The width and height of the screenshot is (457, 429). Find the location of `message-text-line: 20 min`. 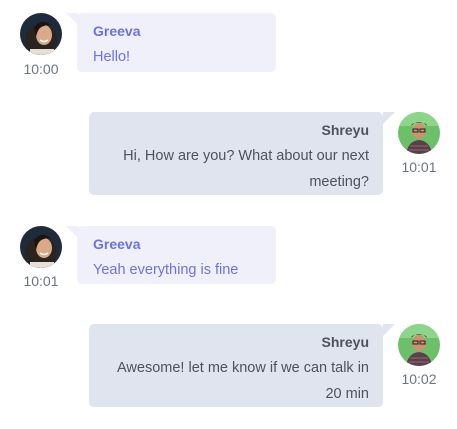

message-text-line: 20 min is located at coordinates (347, 394).